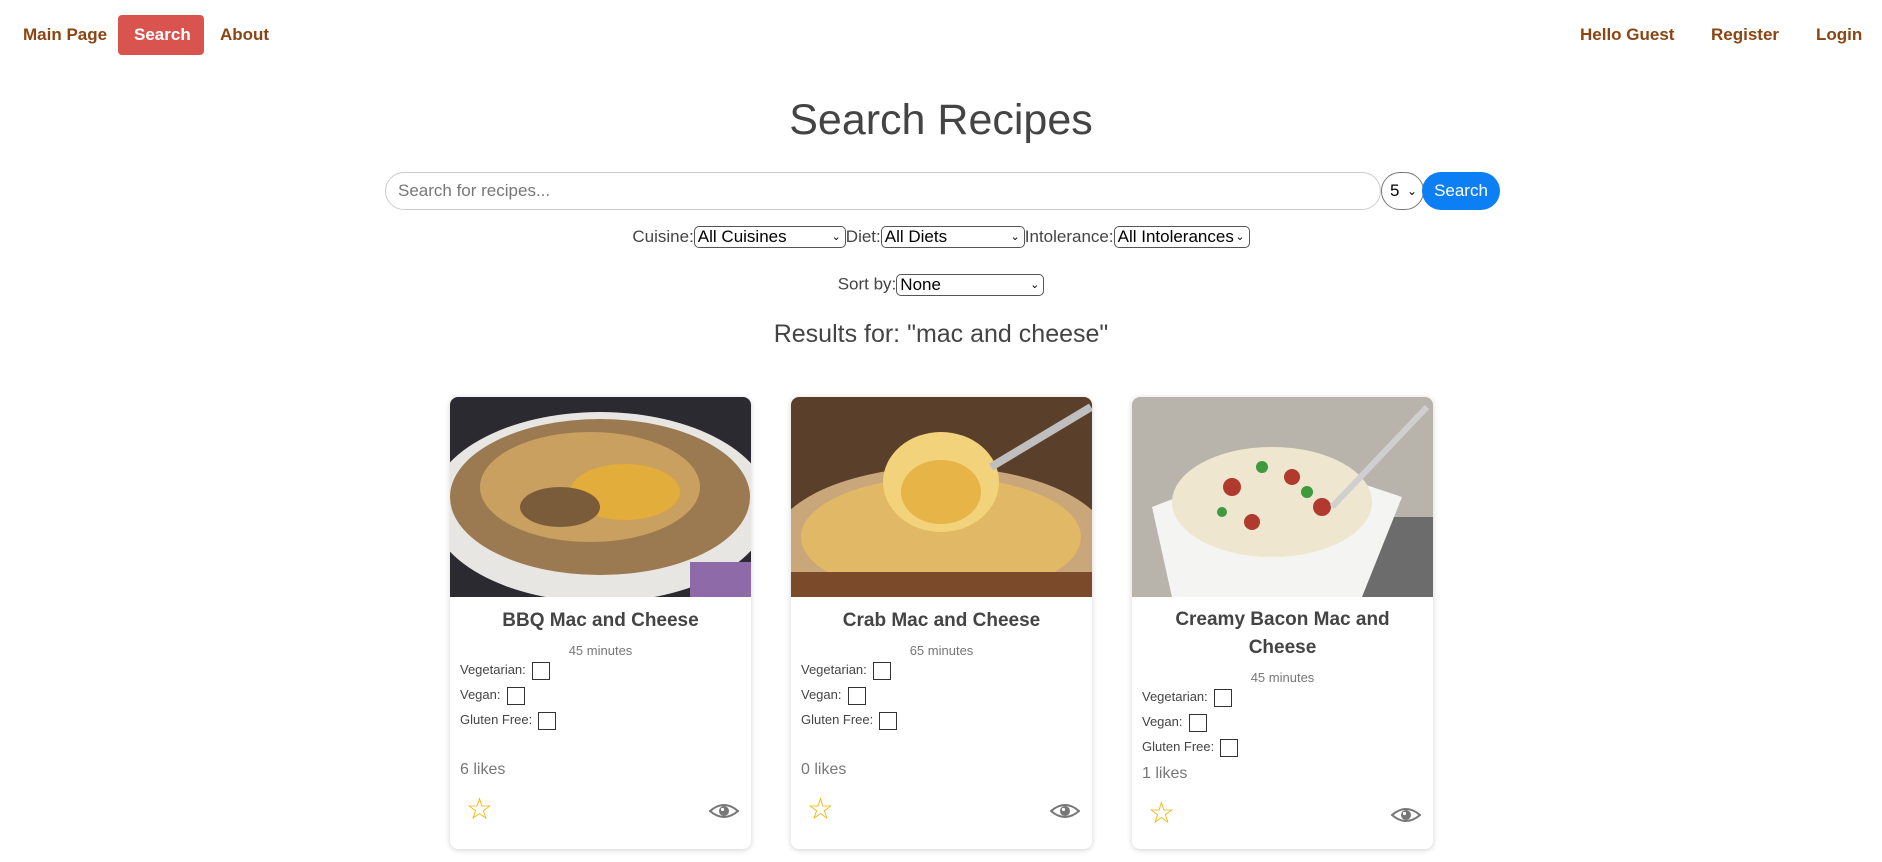 The image size is (1882, 862). I want to click on likes-count: 6 likes, so click(483, 769).